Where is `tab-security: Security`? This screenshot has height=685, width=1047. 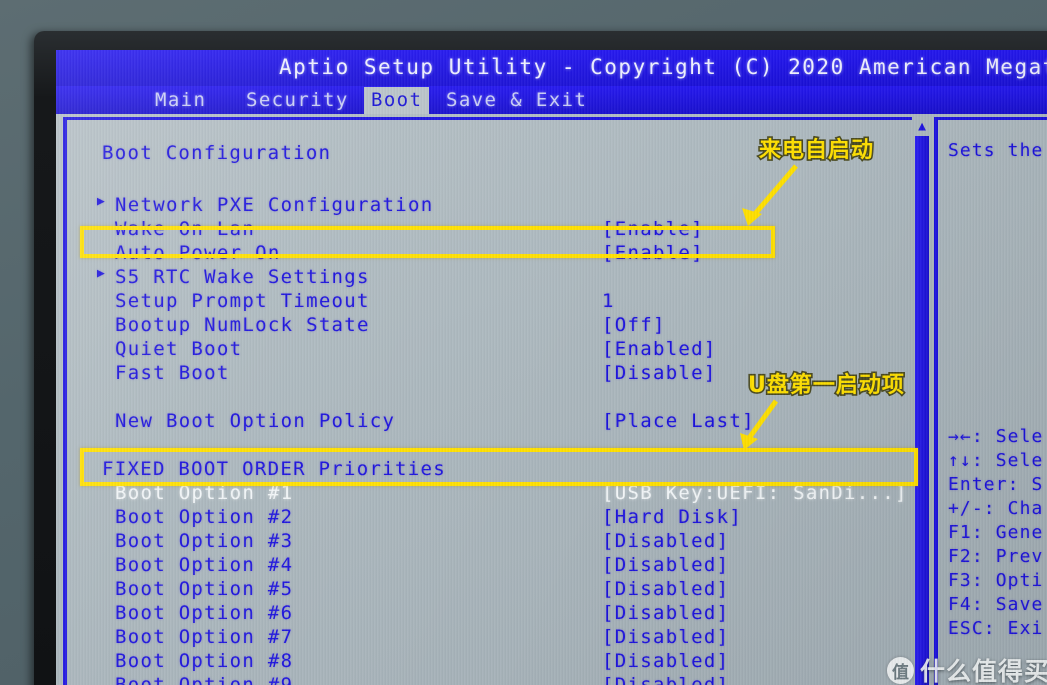 tab-security: Security is located at coordinates (297, 100).